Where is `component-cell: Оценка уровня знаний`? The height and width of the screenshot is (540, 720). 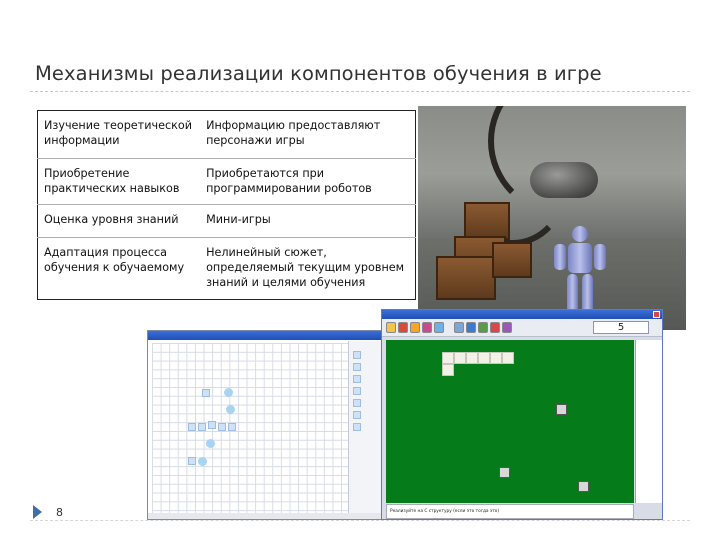 component-cell: Оценка уровня знаний is located at coordinates (119, 221).